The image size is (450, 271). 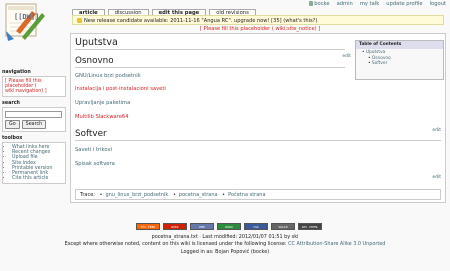 I want to click on go-button: Go, so click(x=12, y=124).